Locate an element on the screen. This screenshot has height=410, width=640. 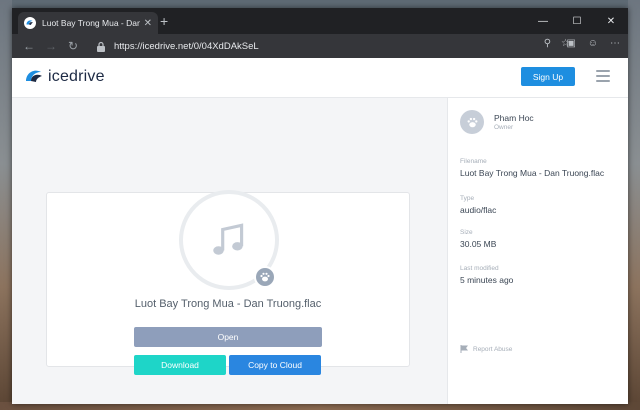
icedrive-logo-icon is located at coordinates (34, 76).